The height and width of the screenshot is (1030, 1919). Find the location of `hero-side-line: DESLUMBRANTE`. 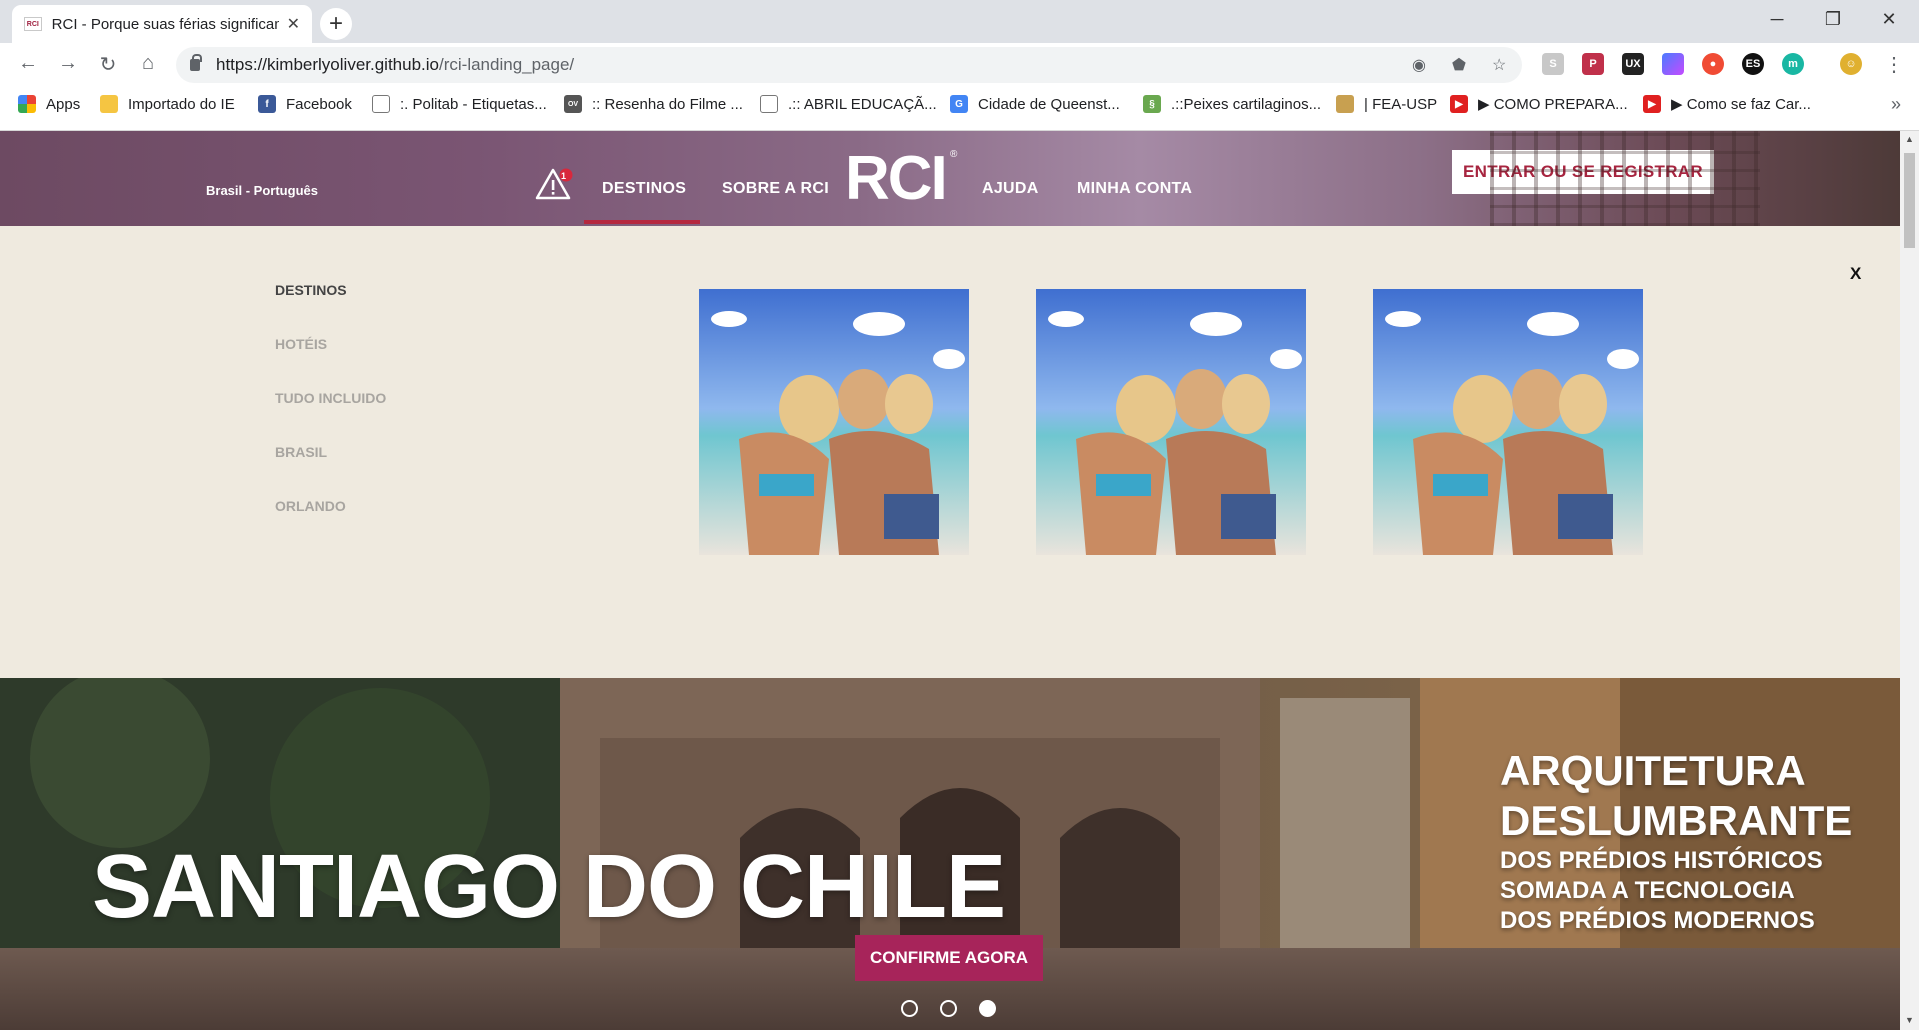

hero-side-line: DESLUMBRANTE is located at coordinates (1676, 820).